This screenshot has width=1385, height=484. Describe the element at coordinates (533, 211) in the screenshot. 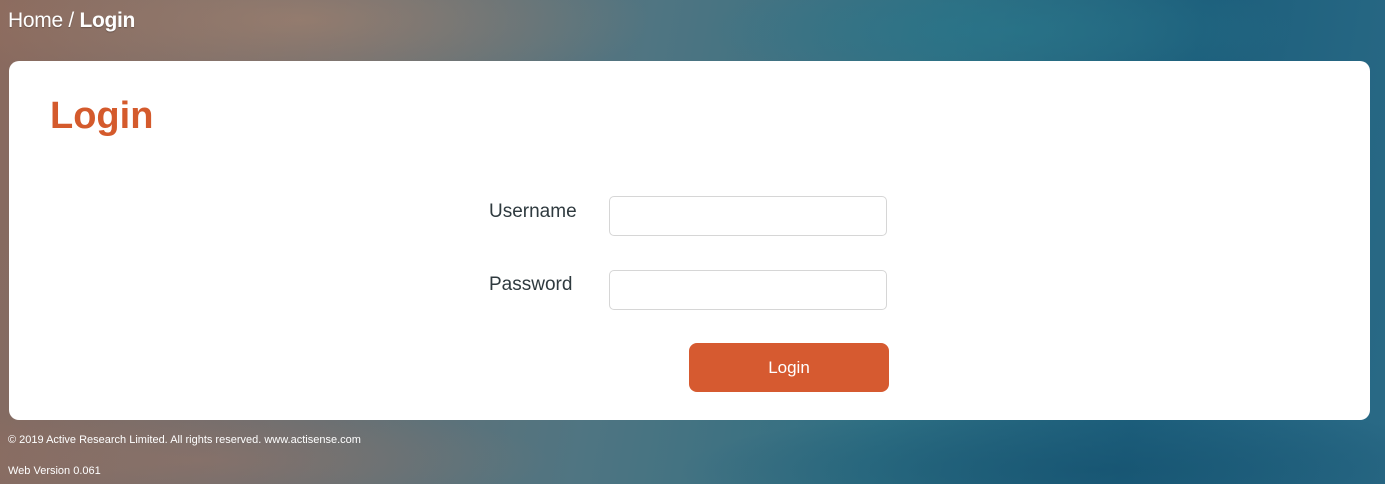

I see `username-label: Username` at that location.